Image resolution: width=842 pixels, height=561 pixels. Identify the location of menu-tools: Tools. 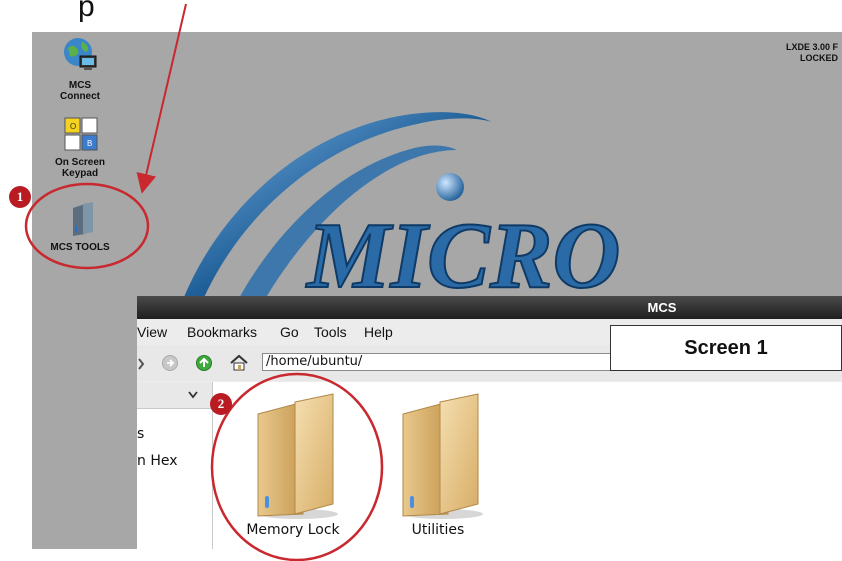
(330, 332).